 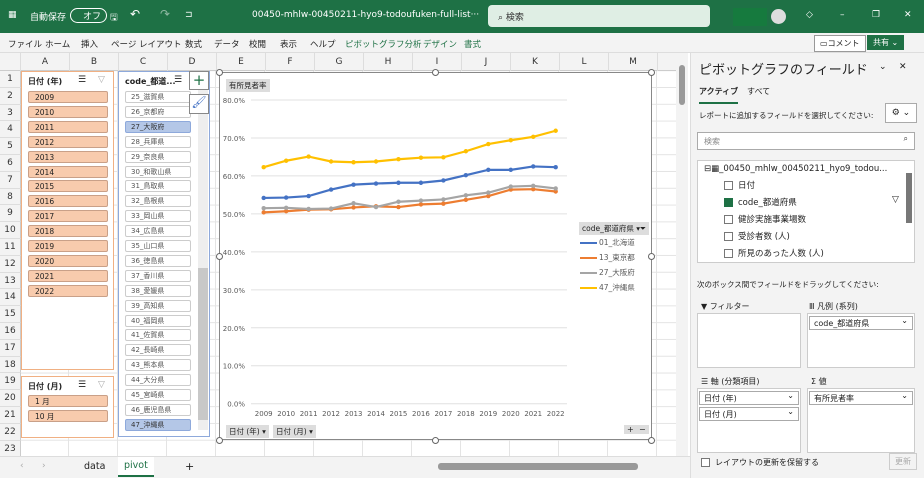 I want to click on column-header-I: I, so click(x=437, y=62).